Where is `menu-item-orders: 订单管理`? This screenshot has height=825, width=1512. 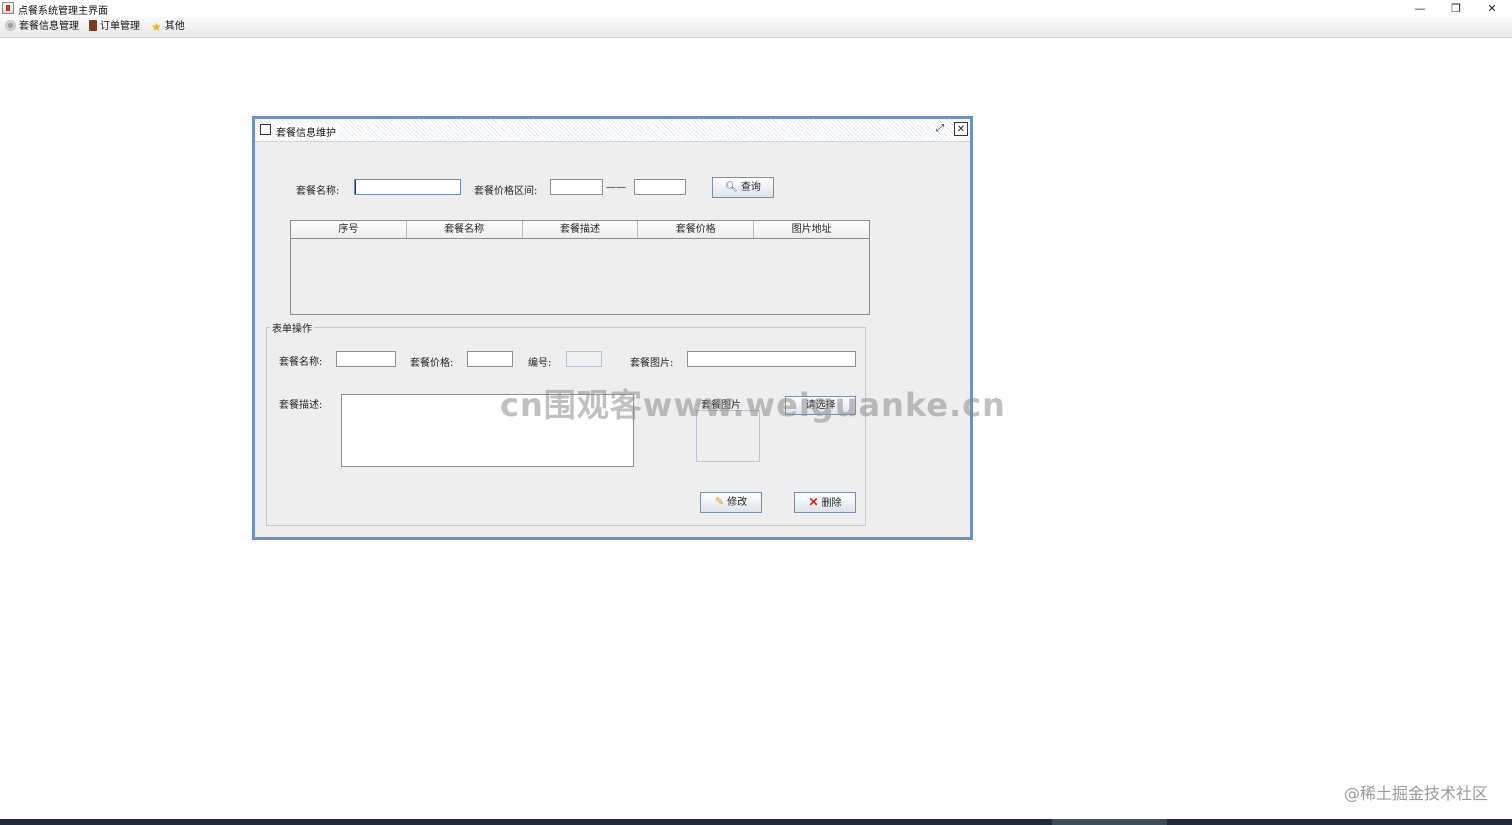 menu-item-orders: 订单管理 is located at coordinates (114, 27).